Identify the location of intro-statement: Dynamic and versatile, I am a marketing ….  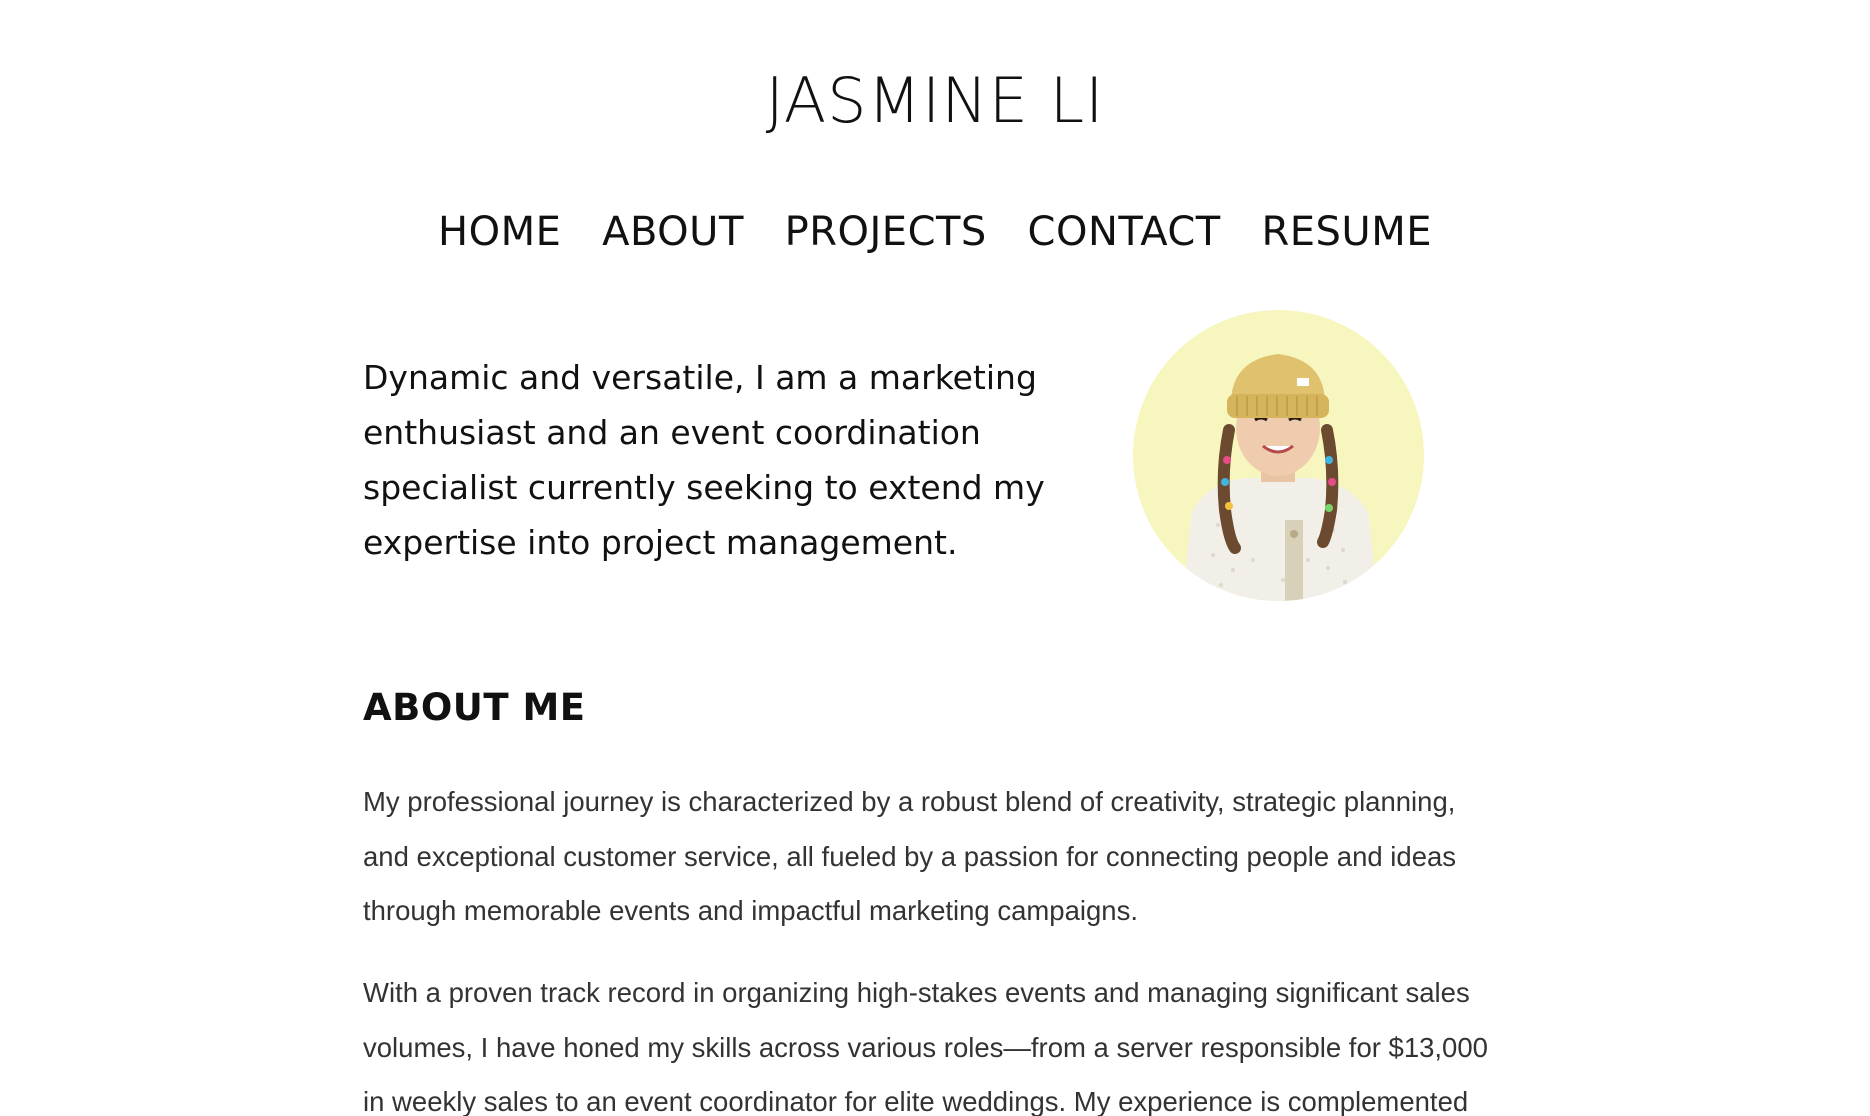
(704, 460).